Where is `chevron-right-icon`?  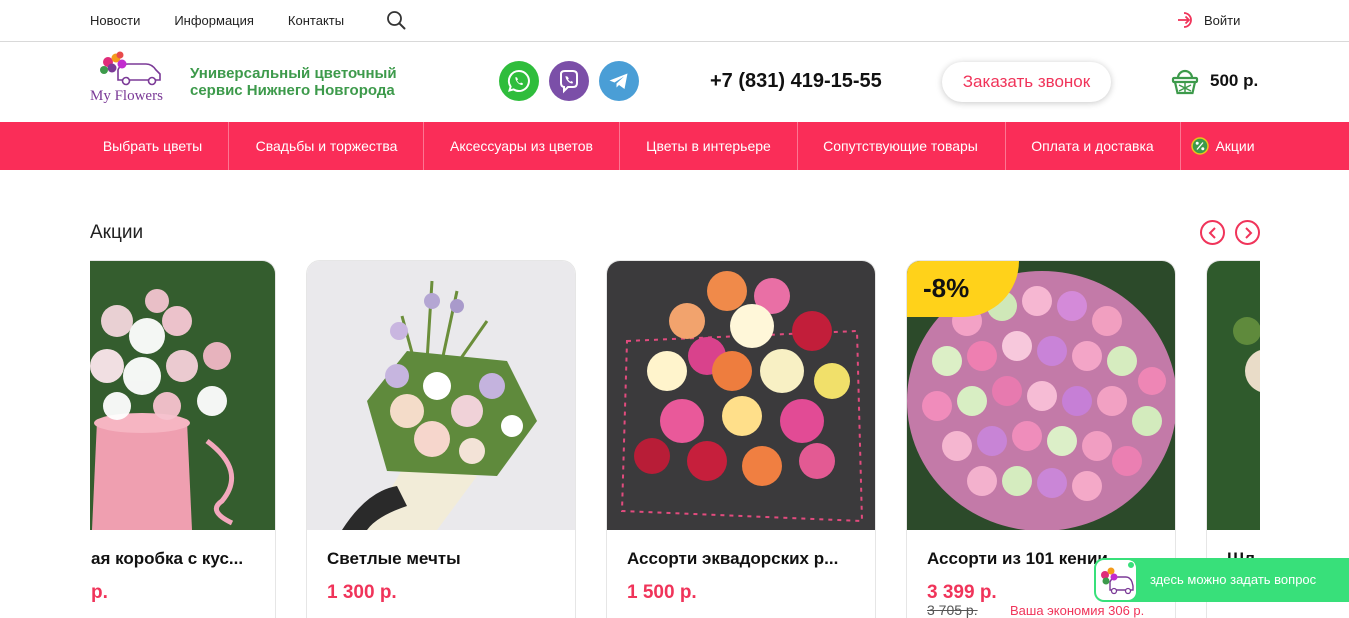
chevron-right-icon is located at coordinates (1248, 232).